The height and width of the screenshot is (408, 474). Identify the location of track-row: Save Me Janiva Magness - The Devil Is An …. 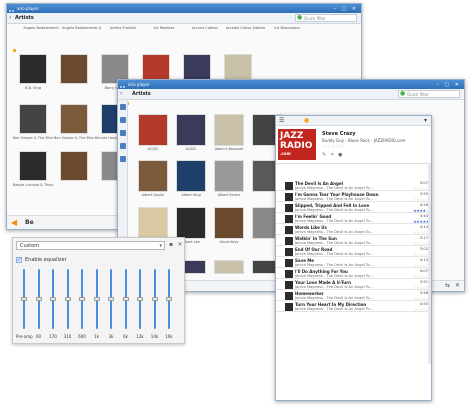
(353, 263).